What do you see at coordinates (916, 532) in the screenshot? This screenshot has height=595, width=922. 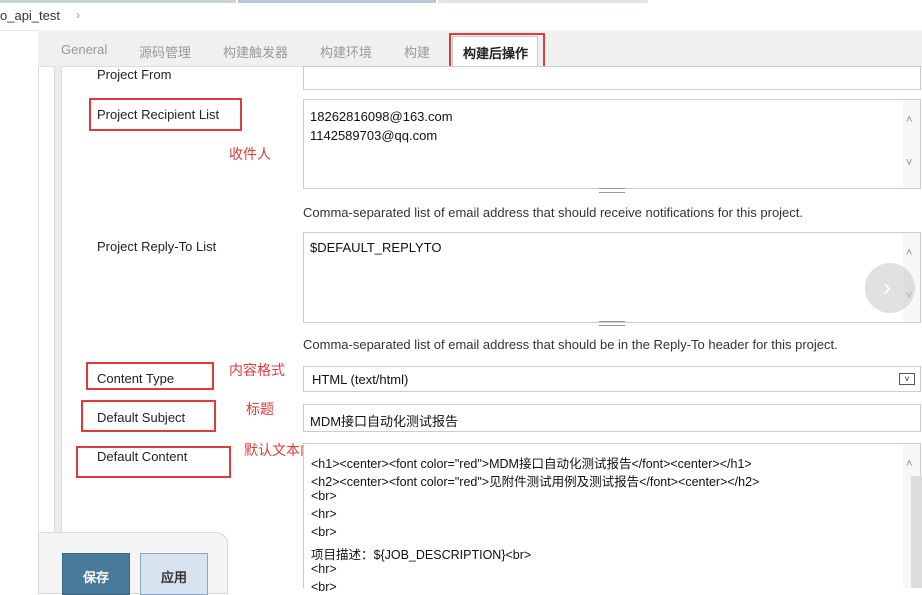 I see `page-scrollbar-thumb` at bounding box center [916, 532].